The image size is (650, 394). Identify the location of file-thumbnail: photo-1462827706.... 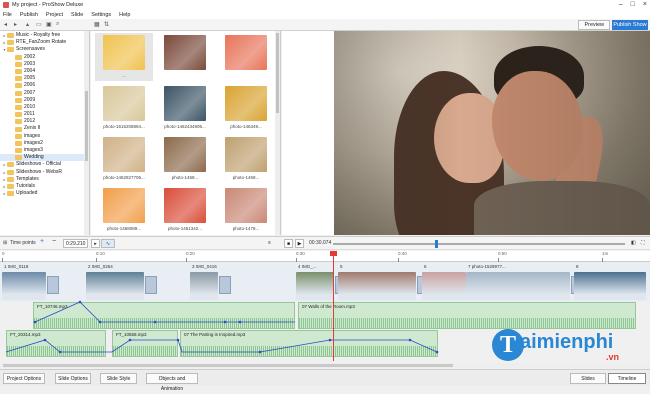
(124, 159).